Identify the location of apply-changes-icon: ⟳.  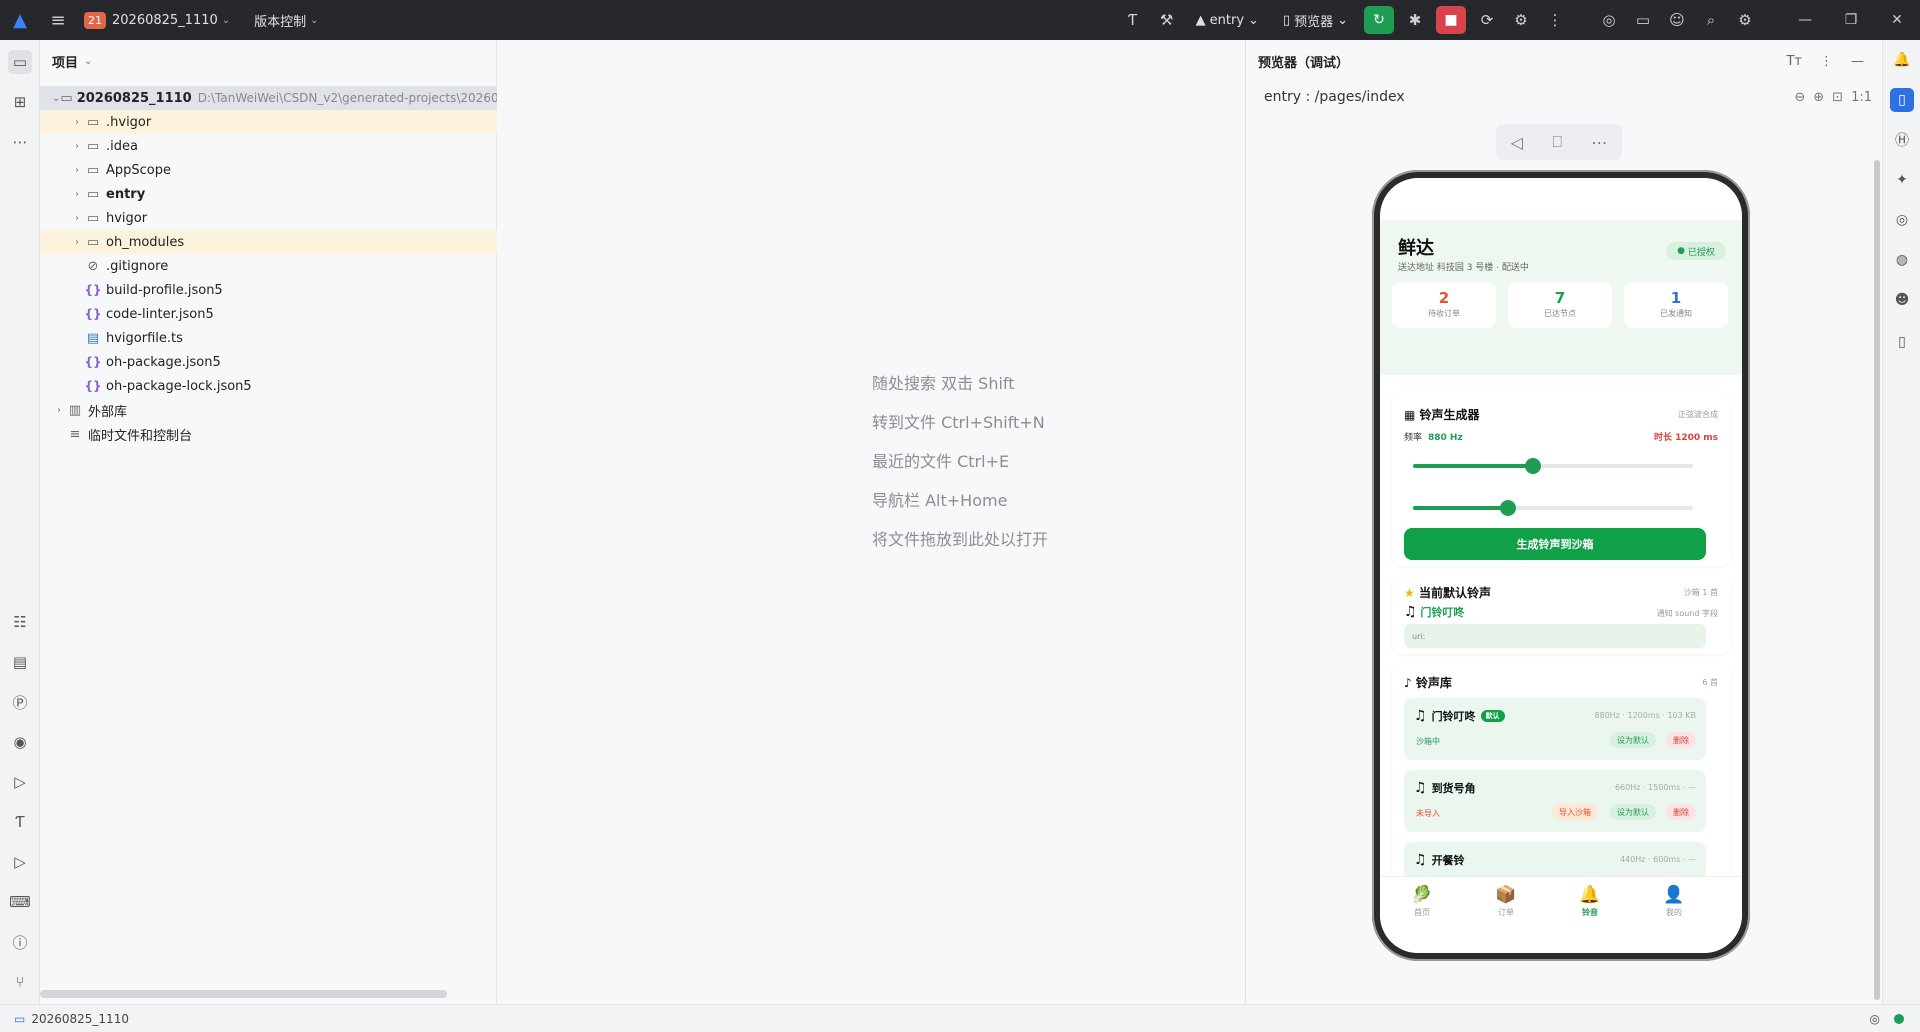
(1487, 20).